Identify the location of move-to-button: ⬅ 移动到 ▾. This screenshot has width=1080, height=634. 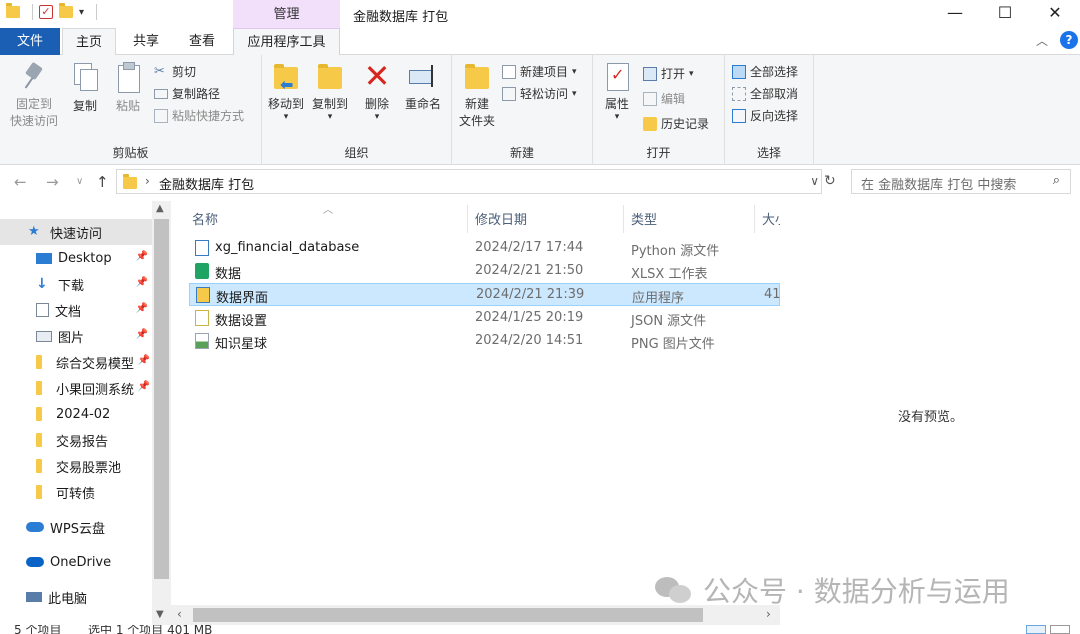
(286, 91).